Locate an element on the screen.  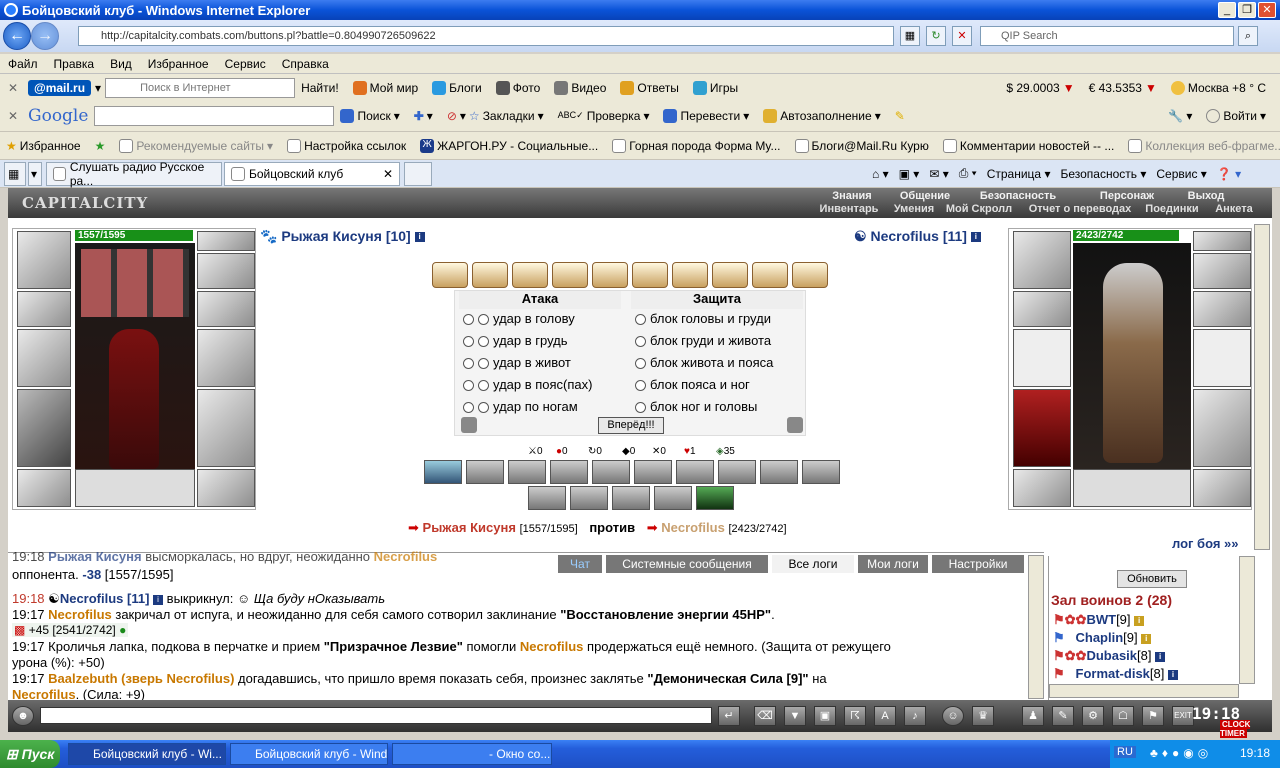
google-translate: Перевести ▾ is located at coordinates (706, 115).